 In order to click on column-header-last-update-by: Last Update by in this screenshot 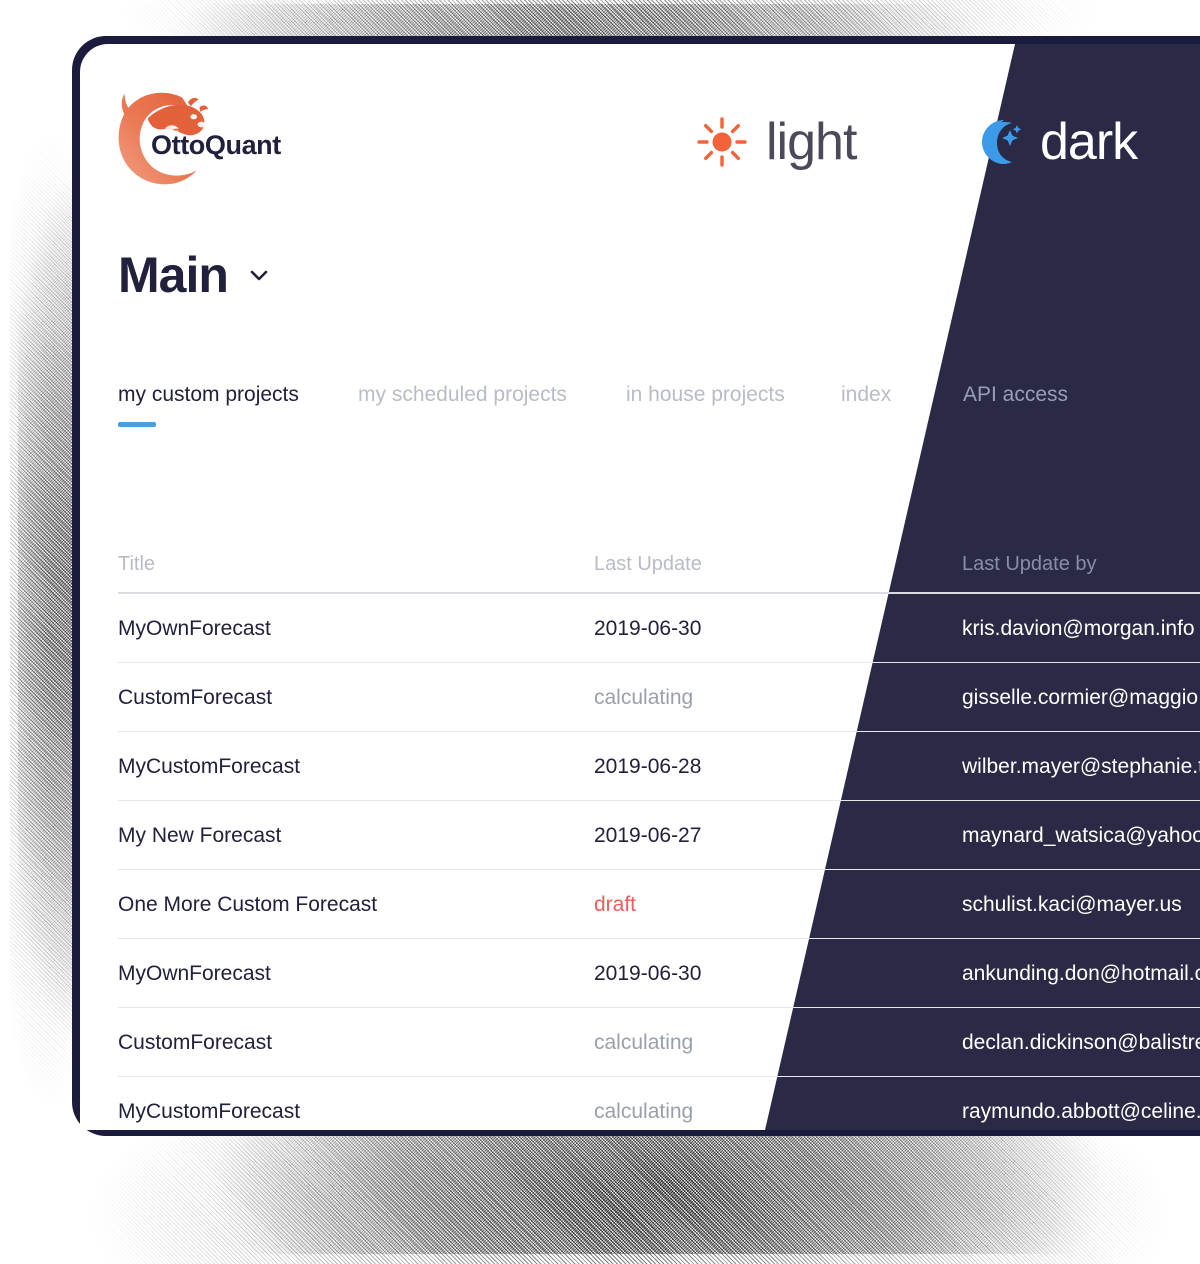, I will do `click(1029, 563)`.